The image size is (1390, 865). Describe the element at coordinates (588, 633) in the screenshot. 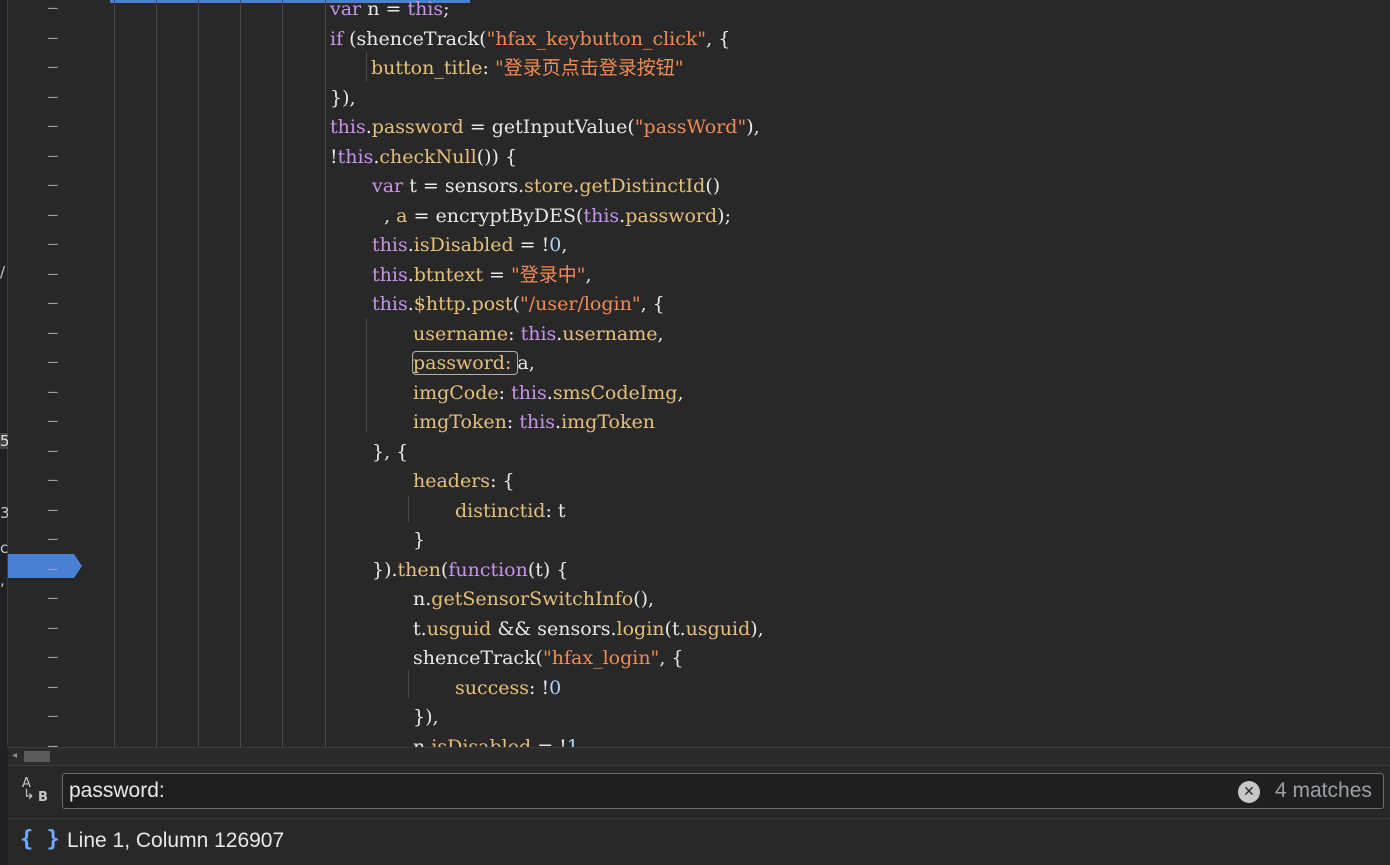

I see `code-line: t.usguid && sensors.login(t.usguid),` at that location.